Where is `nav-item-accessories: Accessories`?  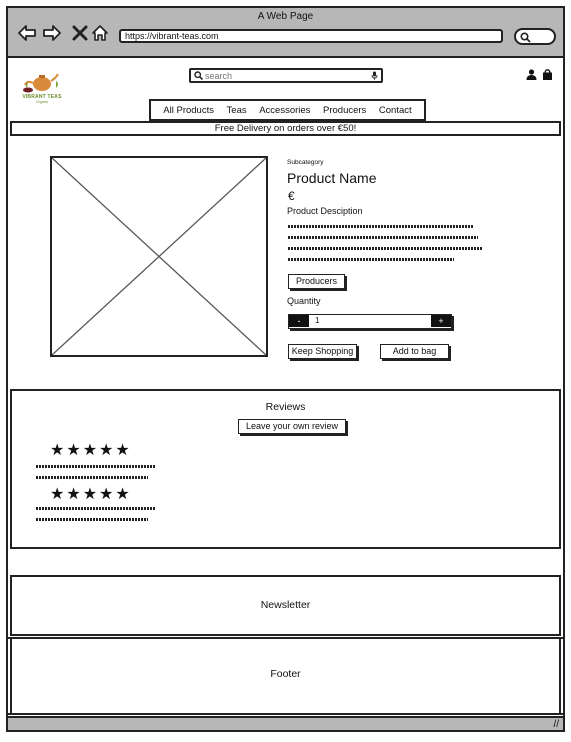 nav-item-accessories: Accessories is located at coordinates (284, 110).